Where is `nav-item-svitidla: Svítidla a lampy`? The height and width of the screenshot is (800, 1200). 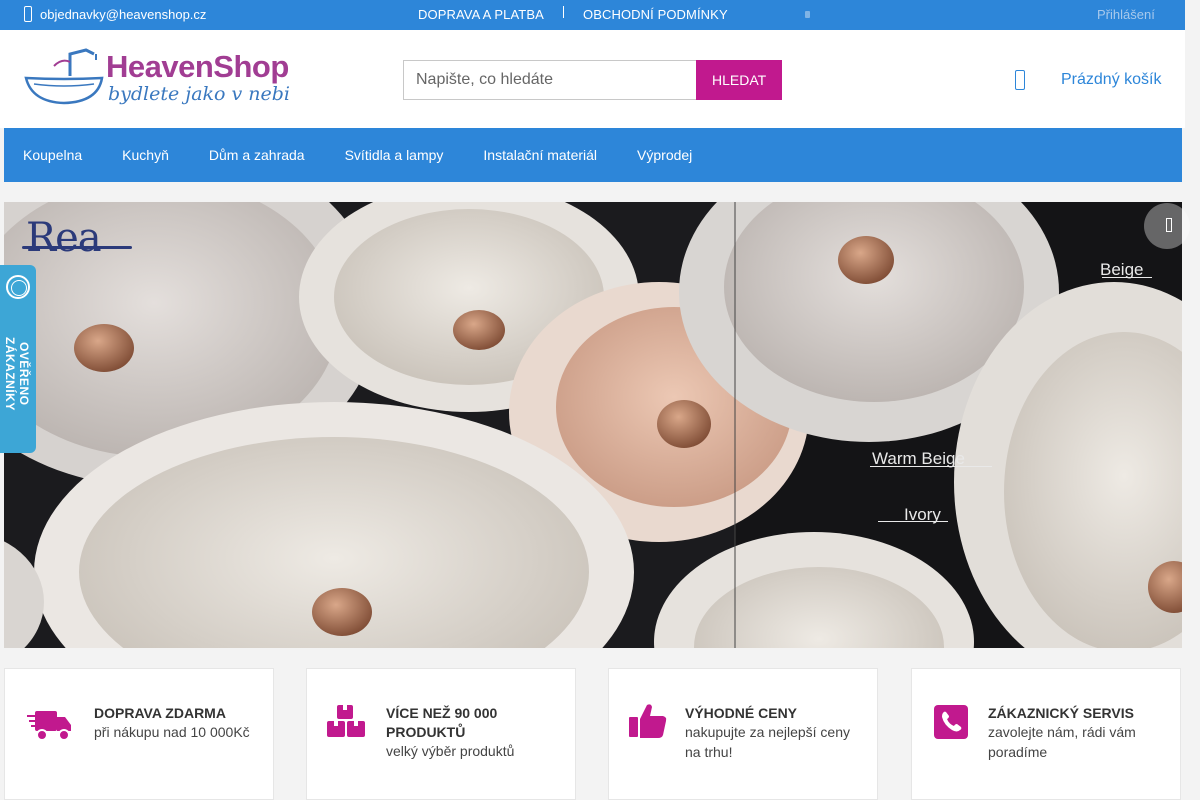 nav-item-svitidla: Svítidla a lampy is located at coordinates (394, 155).